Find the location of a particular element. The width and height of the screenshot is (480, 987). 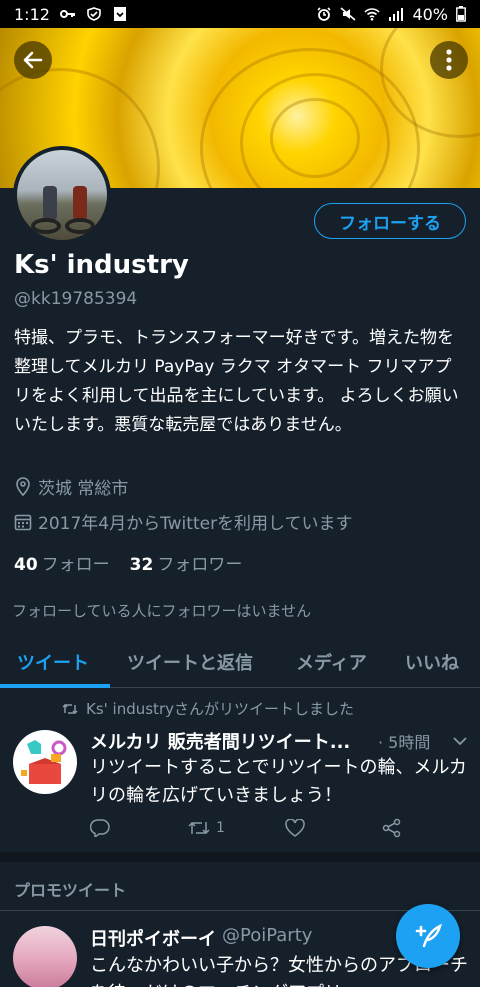

profile-handle: @kk19785394 is located at coordinates (76, 299).